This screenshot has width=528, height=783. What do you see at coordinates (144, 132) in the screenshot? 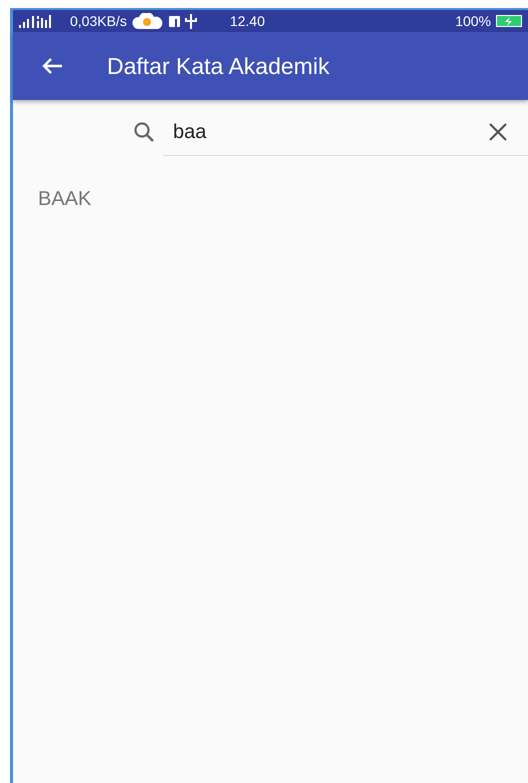
I see `search-icon` at bounding box center [144, 132].